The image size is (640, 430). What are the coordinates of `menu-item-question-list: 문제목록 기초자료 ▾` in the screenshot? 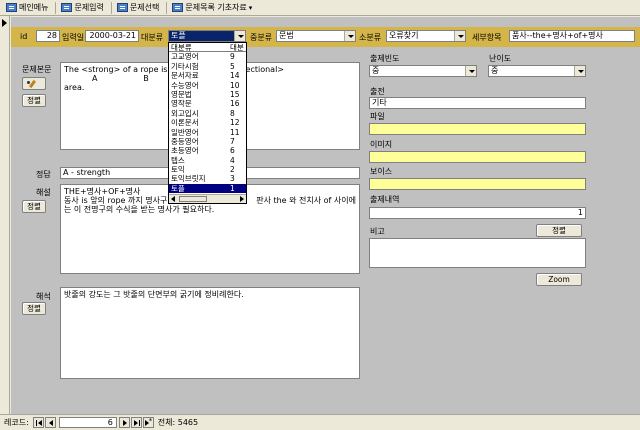 It's located at (212, 8).